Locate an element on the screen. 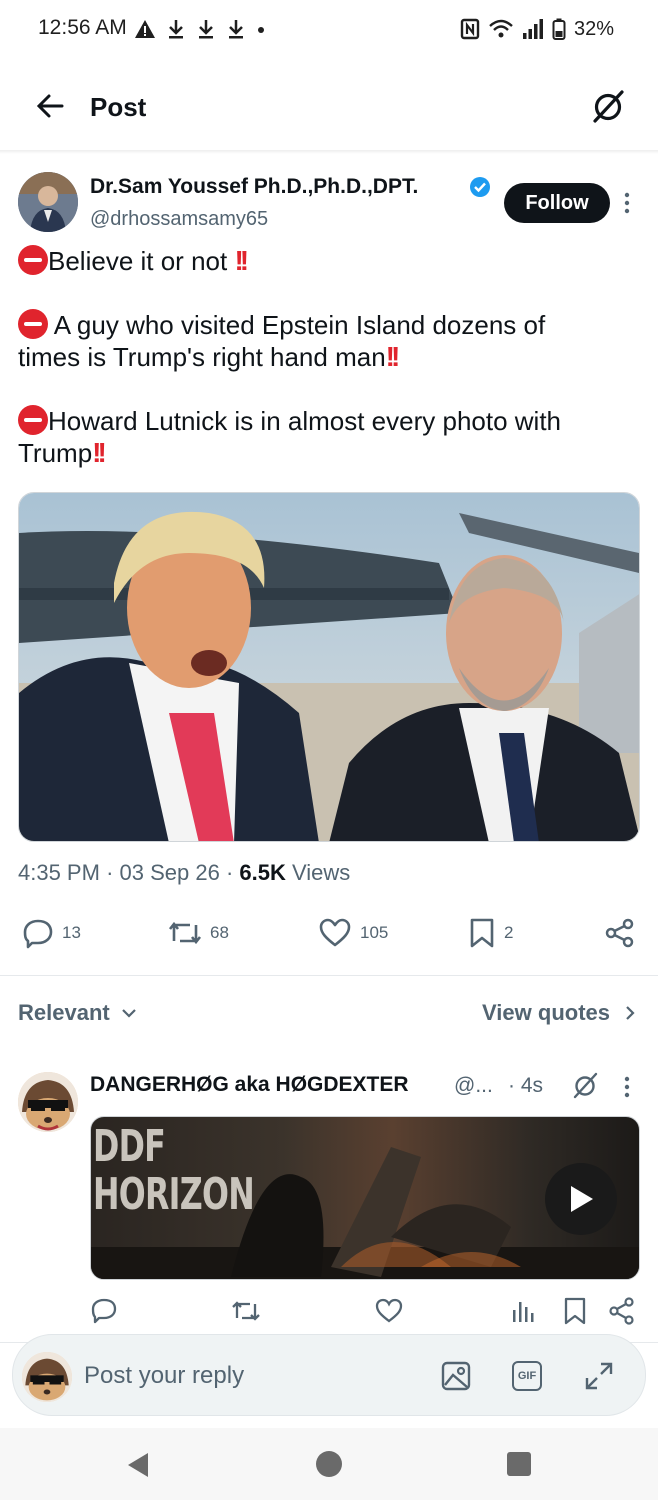 The image size is (658, 1500). tweet-text: Trump is located at coordinates (55, 453).